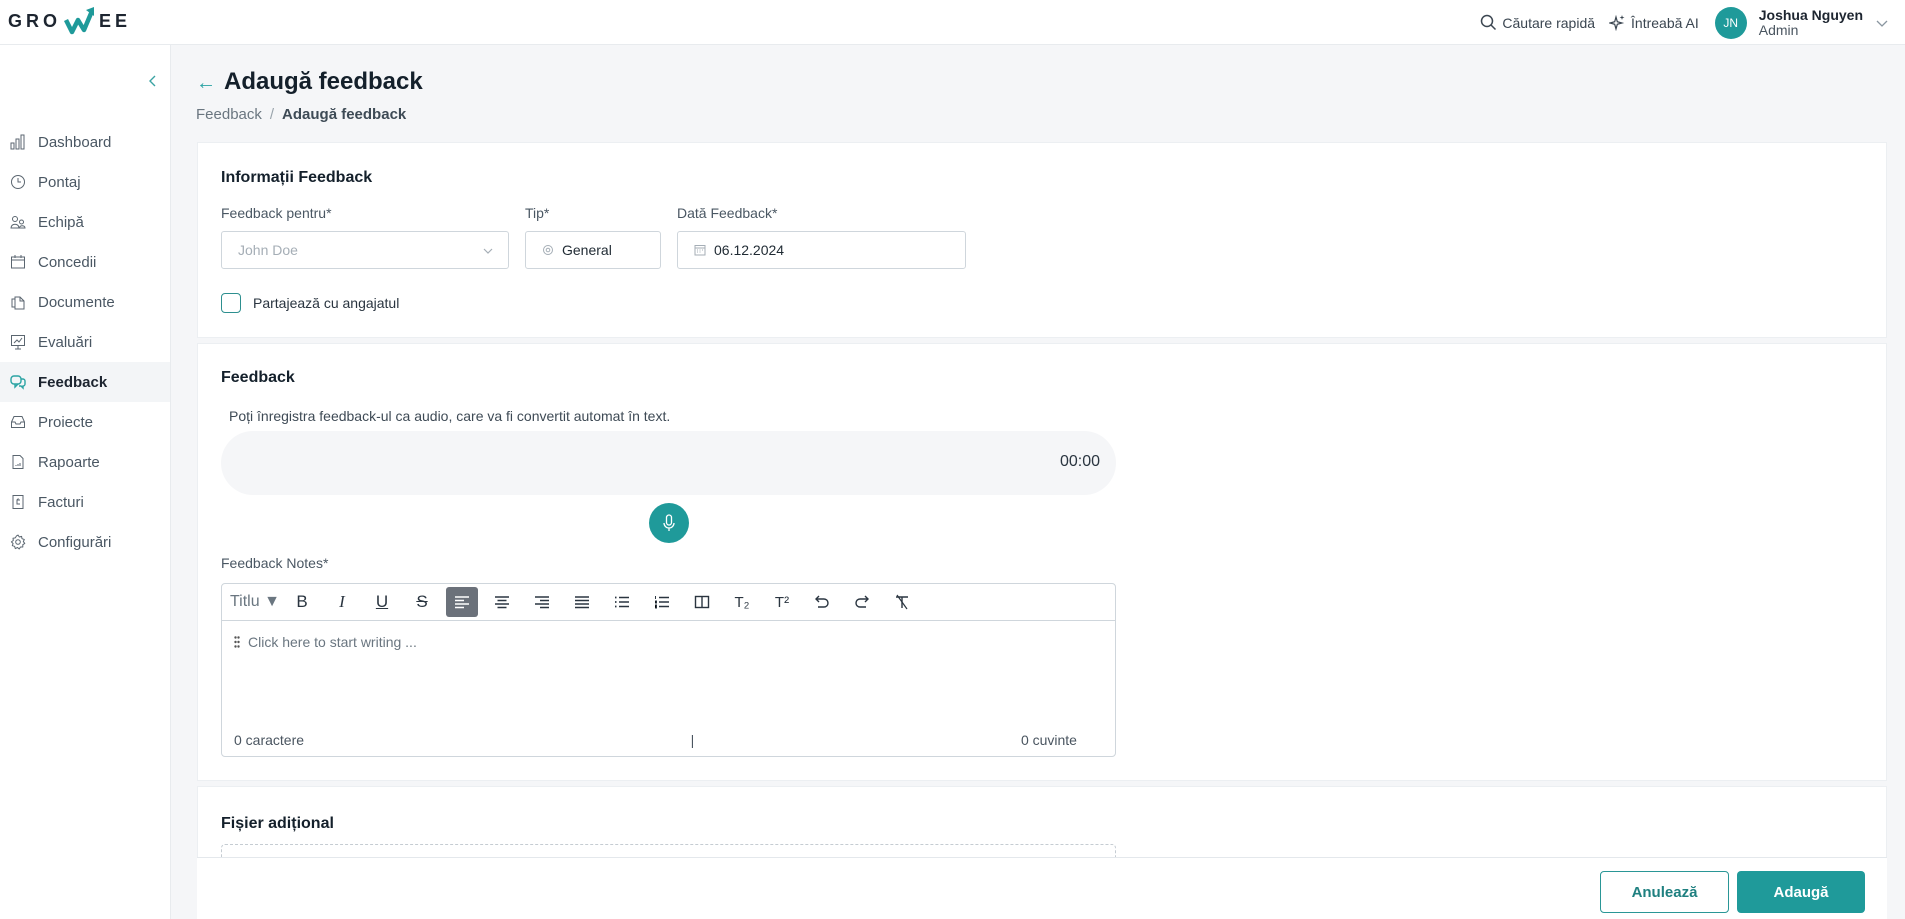 The image size is (1905, 919). Describe the element at coordinates (73, 382) in the screenshot. I see `sidebar-item-label: Feedback` at that location.